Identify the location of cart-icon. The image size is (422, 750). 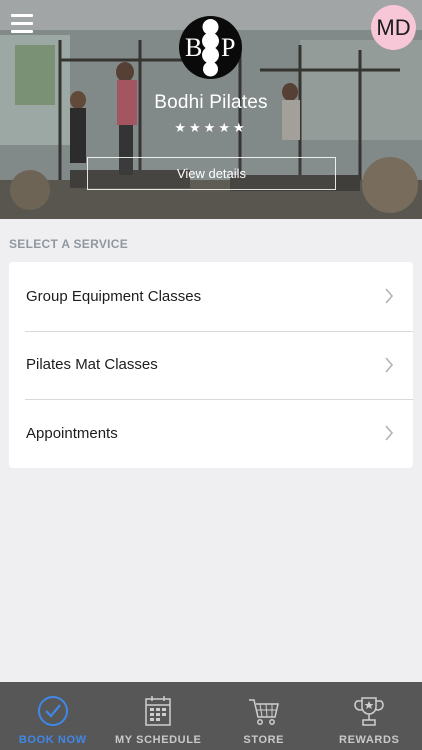
(263, 712).